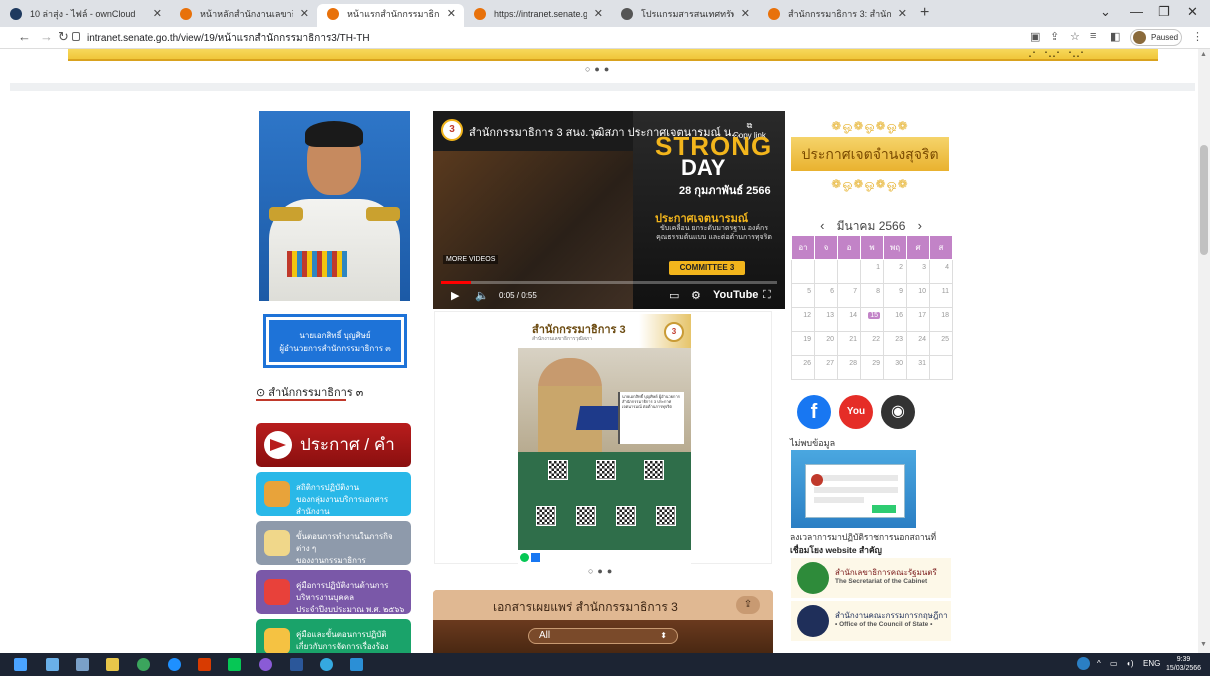 The height and width of the screenshot is (676, 1210). Describe the element at coordinates (849, 343) in the screenshot. I see `calendar-day: 21` at that location.